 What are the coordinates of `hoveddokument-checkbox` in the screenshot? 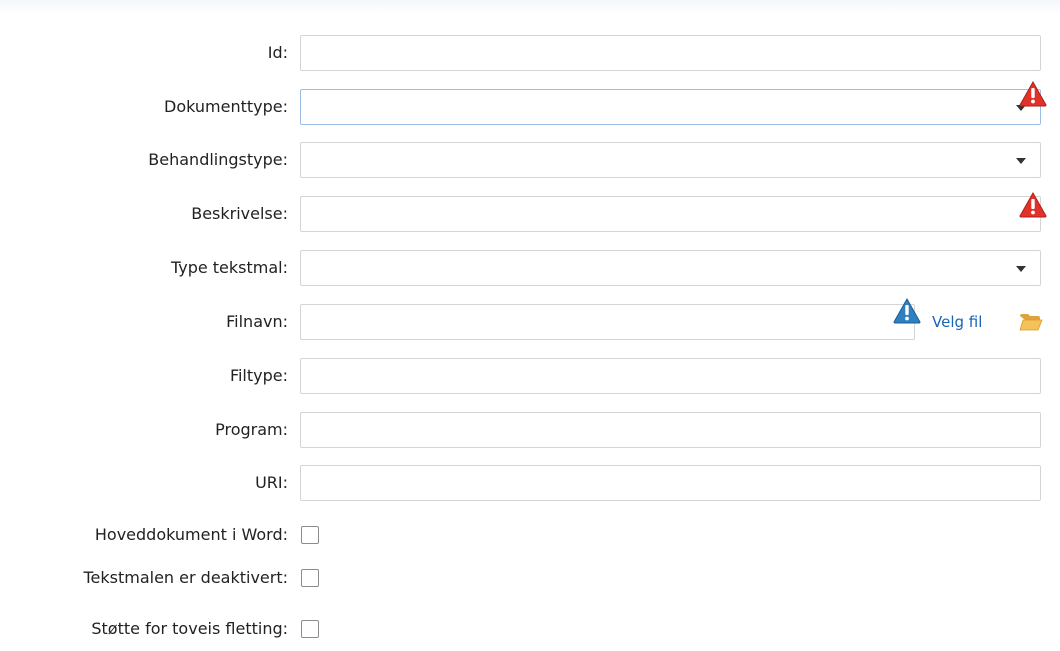 It's located at (310, 535).